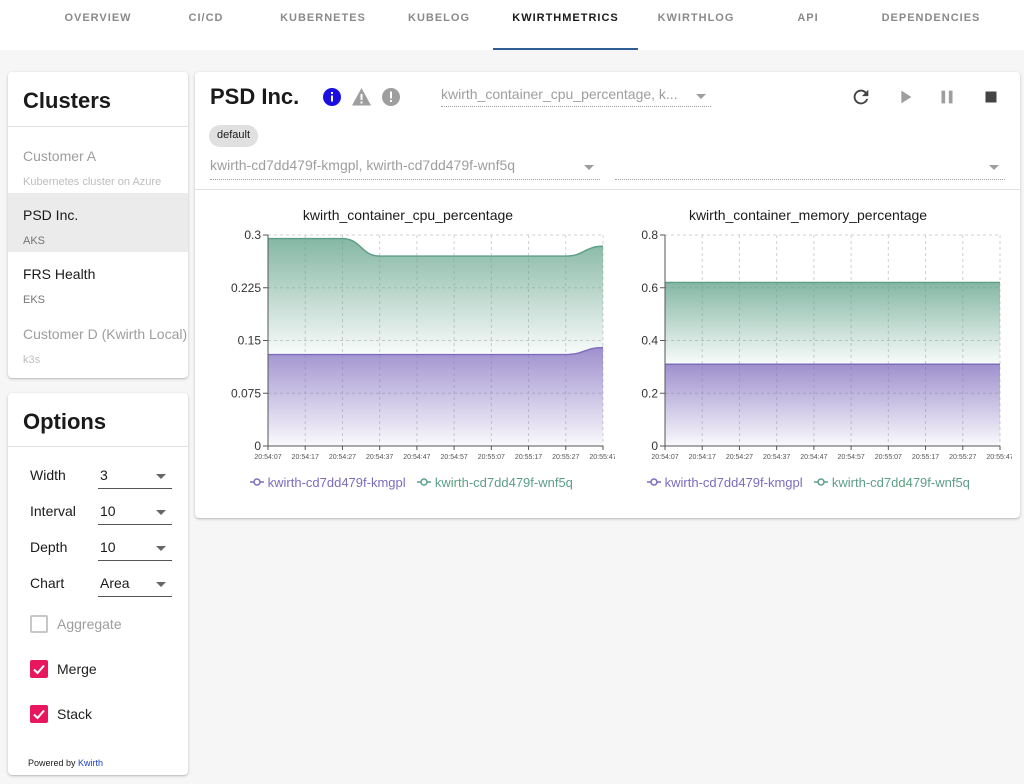 Image resolution: width=1024 pixels, height=784 pixels. Describe the element at coordinates (65, 763) in the screenshot. I see `powered-by: Powered by Kwirth` at that location.